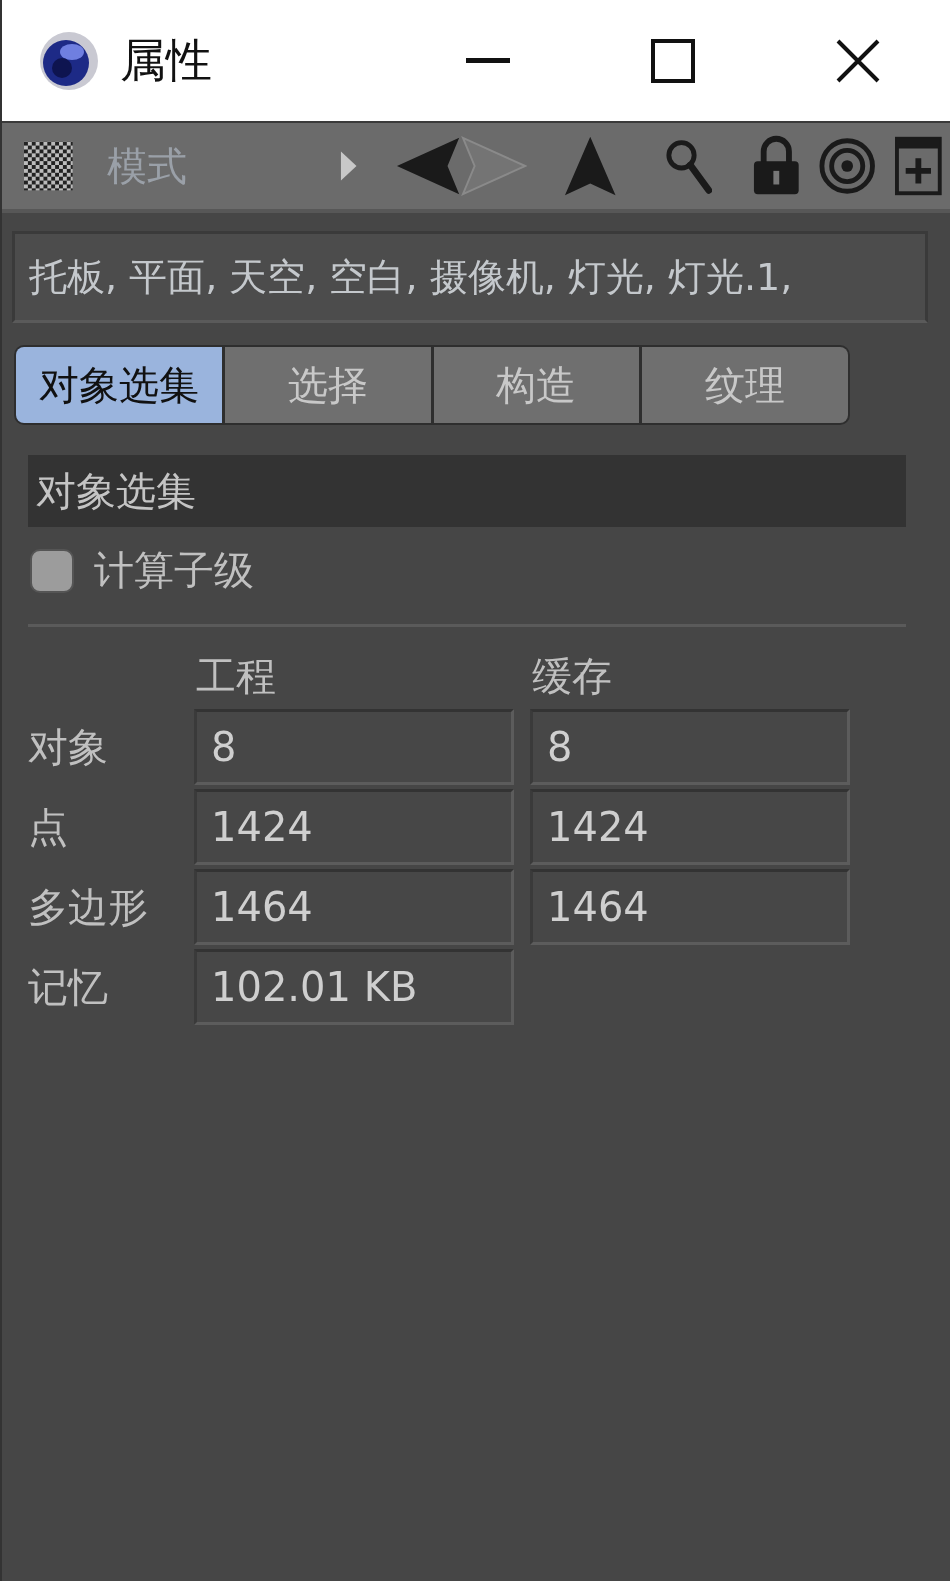  Describe the element at coordinates (745, 385) in the screenshot. I see `tab: 纹理` at that location.